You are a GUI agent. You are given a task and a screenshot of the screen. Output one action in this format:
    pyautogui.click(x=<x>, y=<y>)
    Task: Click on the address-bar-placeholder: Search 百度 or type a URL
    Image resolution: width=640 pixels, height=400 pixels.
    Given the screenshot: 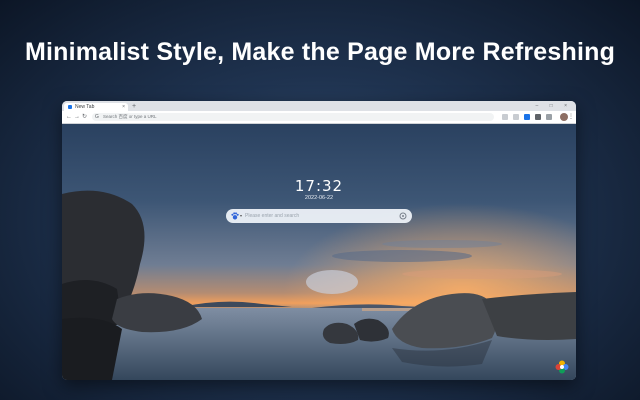 What is the action you would take?
    pyautogui.click(x=130, y=116)
    